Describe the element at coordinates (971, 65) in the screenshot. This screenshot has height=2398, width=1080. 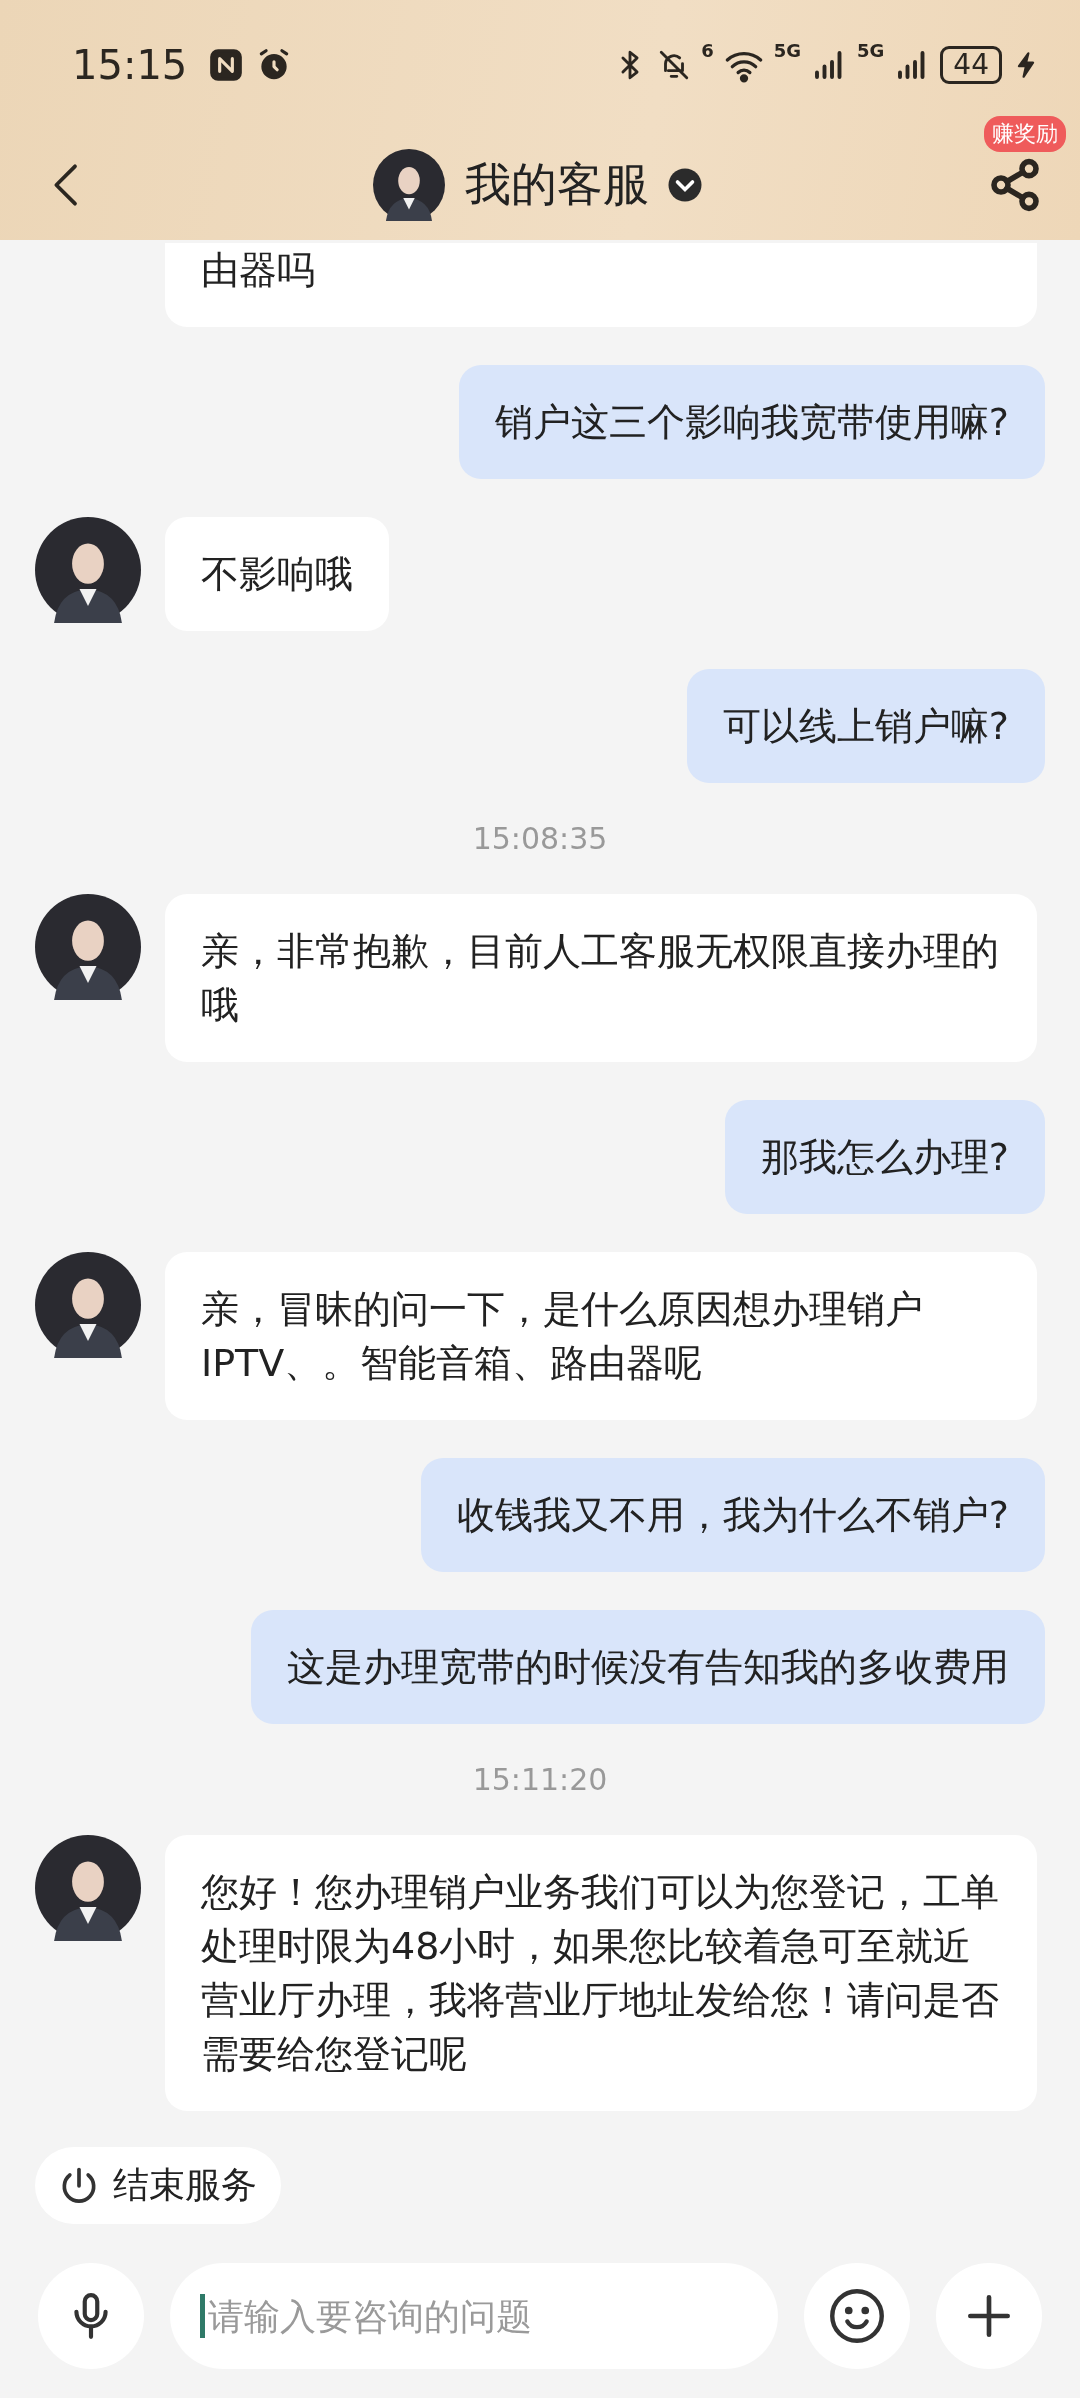
I see `battery-level: 44` at that location.